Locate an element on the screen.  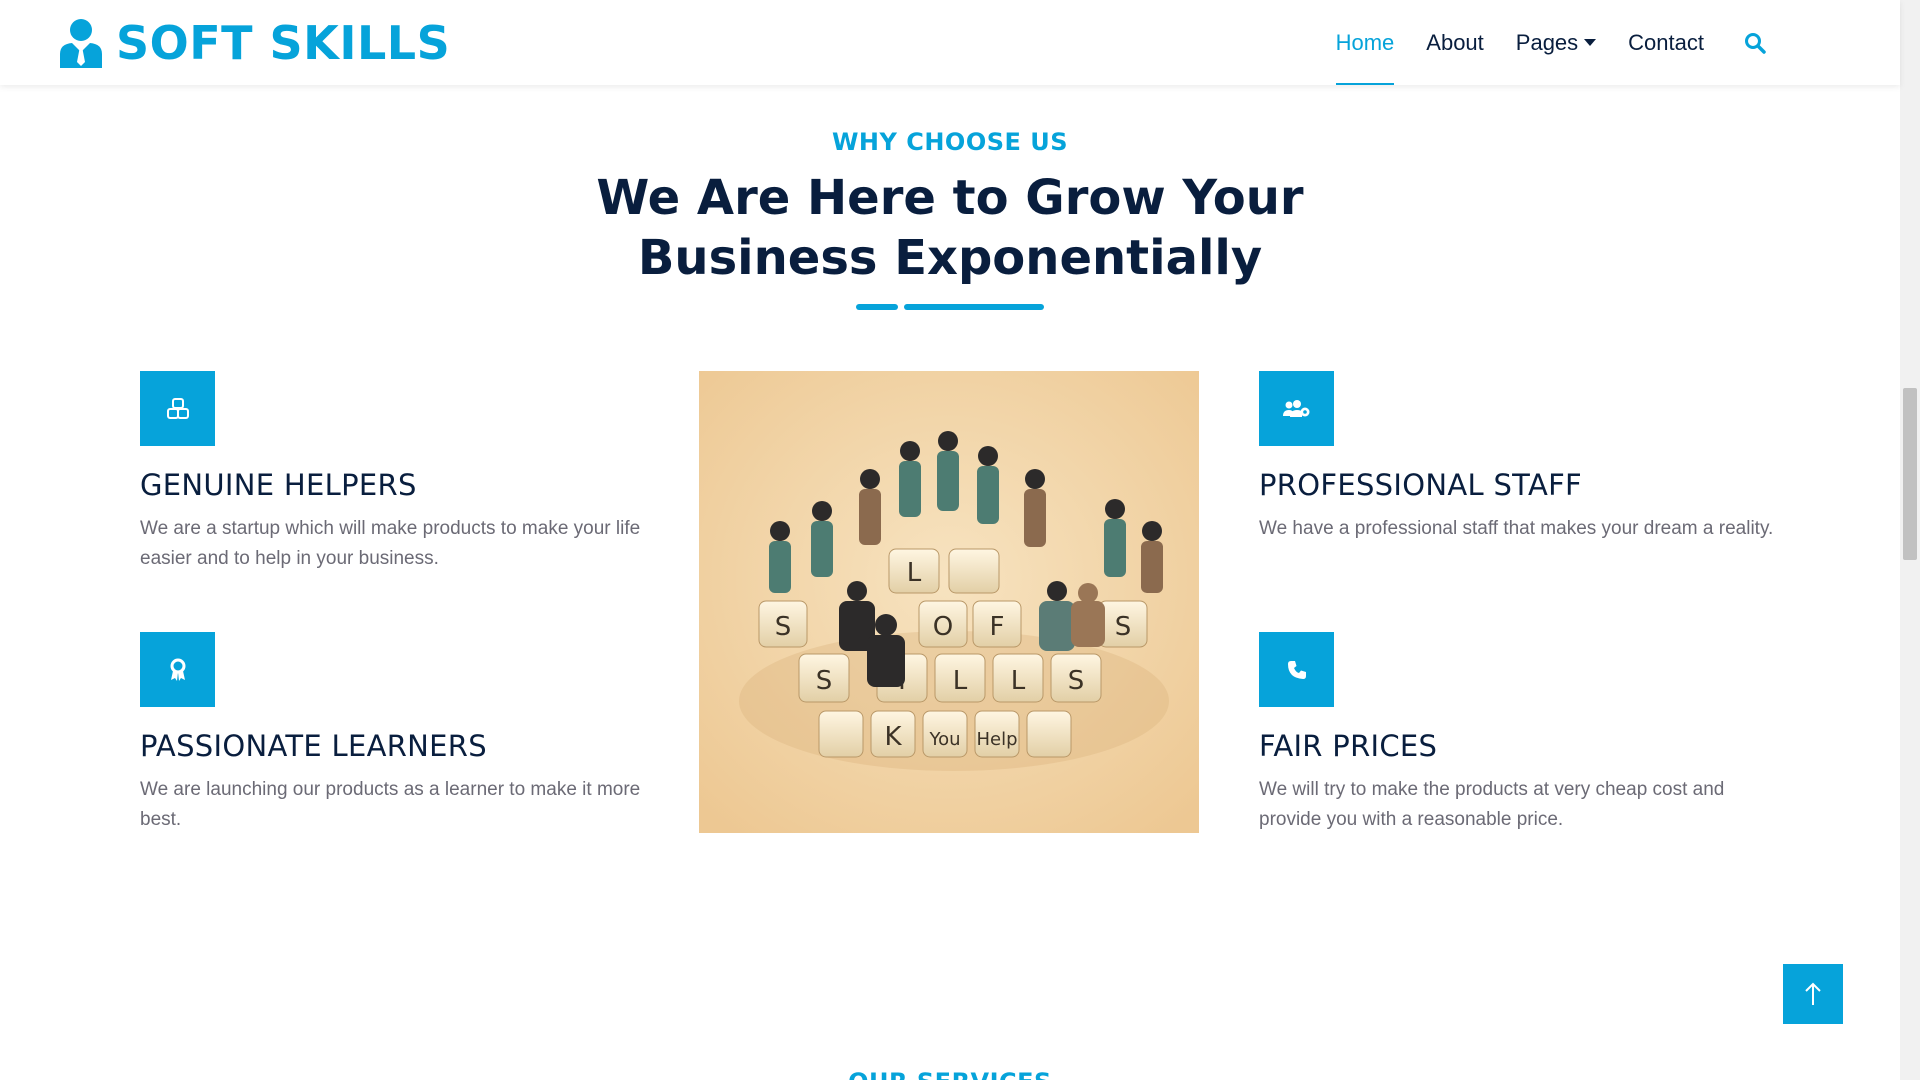
soft-skills-illustration: L S O F S S I L L S K You Help is located at coordinates (949, 602).